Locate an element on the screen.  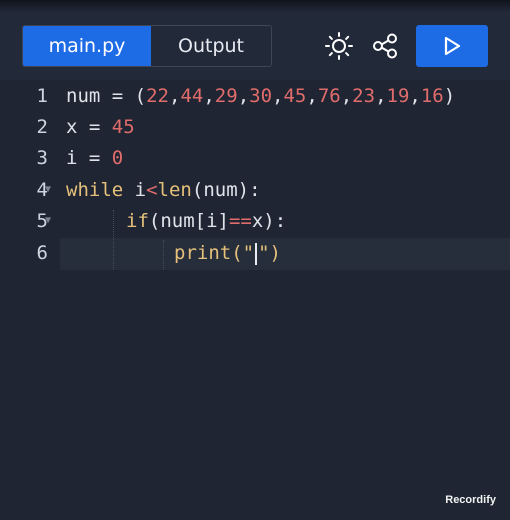
line-code: i = 0 is located at coordinates (95, 158).